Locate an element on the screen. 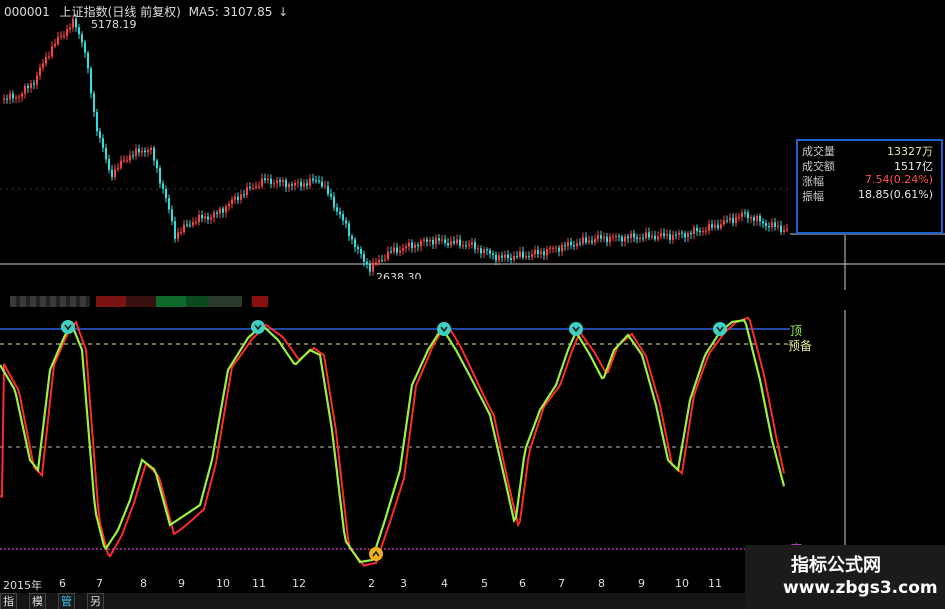 The image size is (945, 609). x-tick: 4 is located at coordinates (444, 583).